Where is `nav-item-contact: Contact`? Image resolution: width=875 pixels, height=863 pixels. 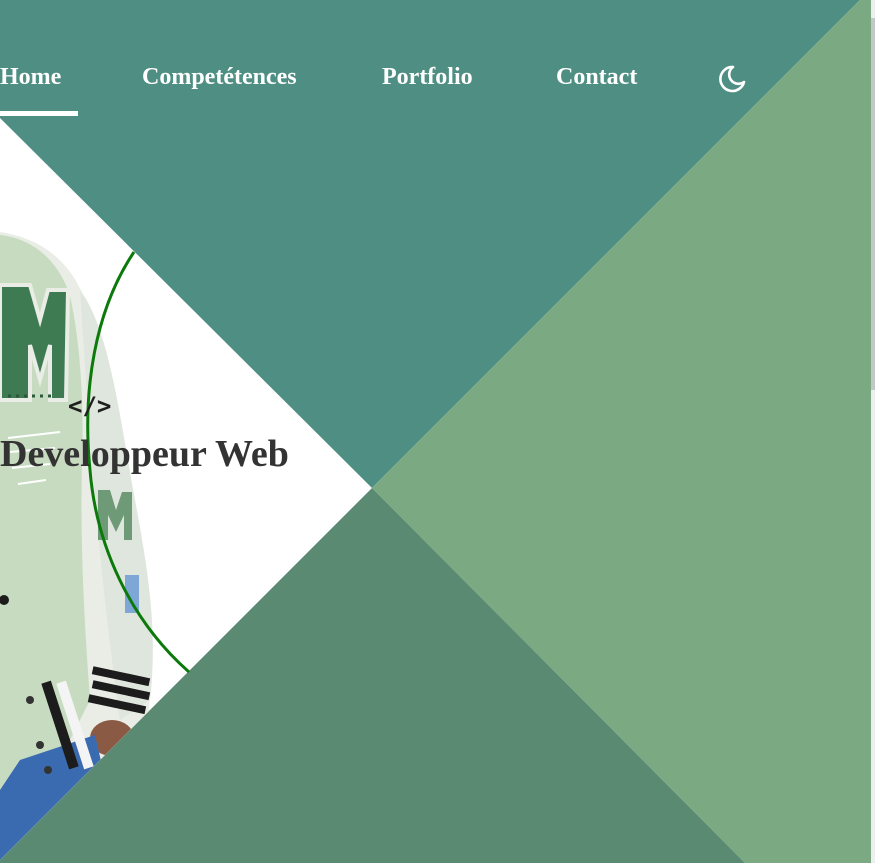
nav-item-contact: Contact is located at coordinates (596, 77).